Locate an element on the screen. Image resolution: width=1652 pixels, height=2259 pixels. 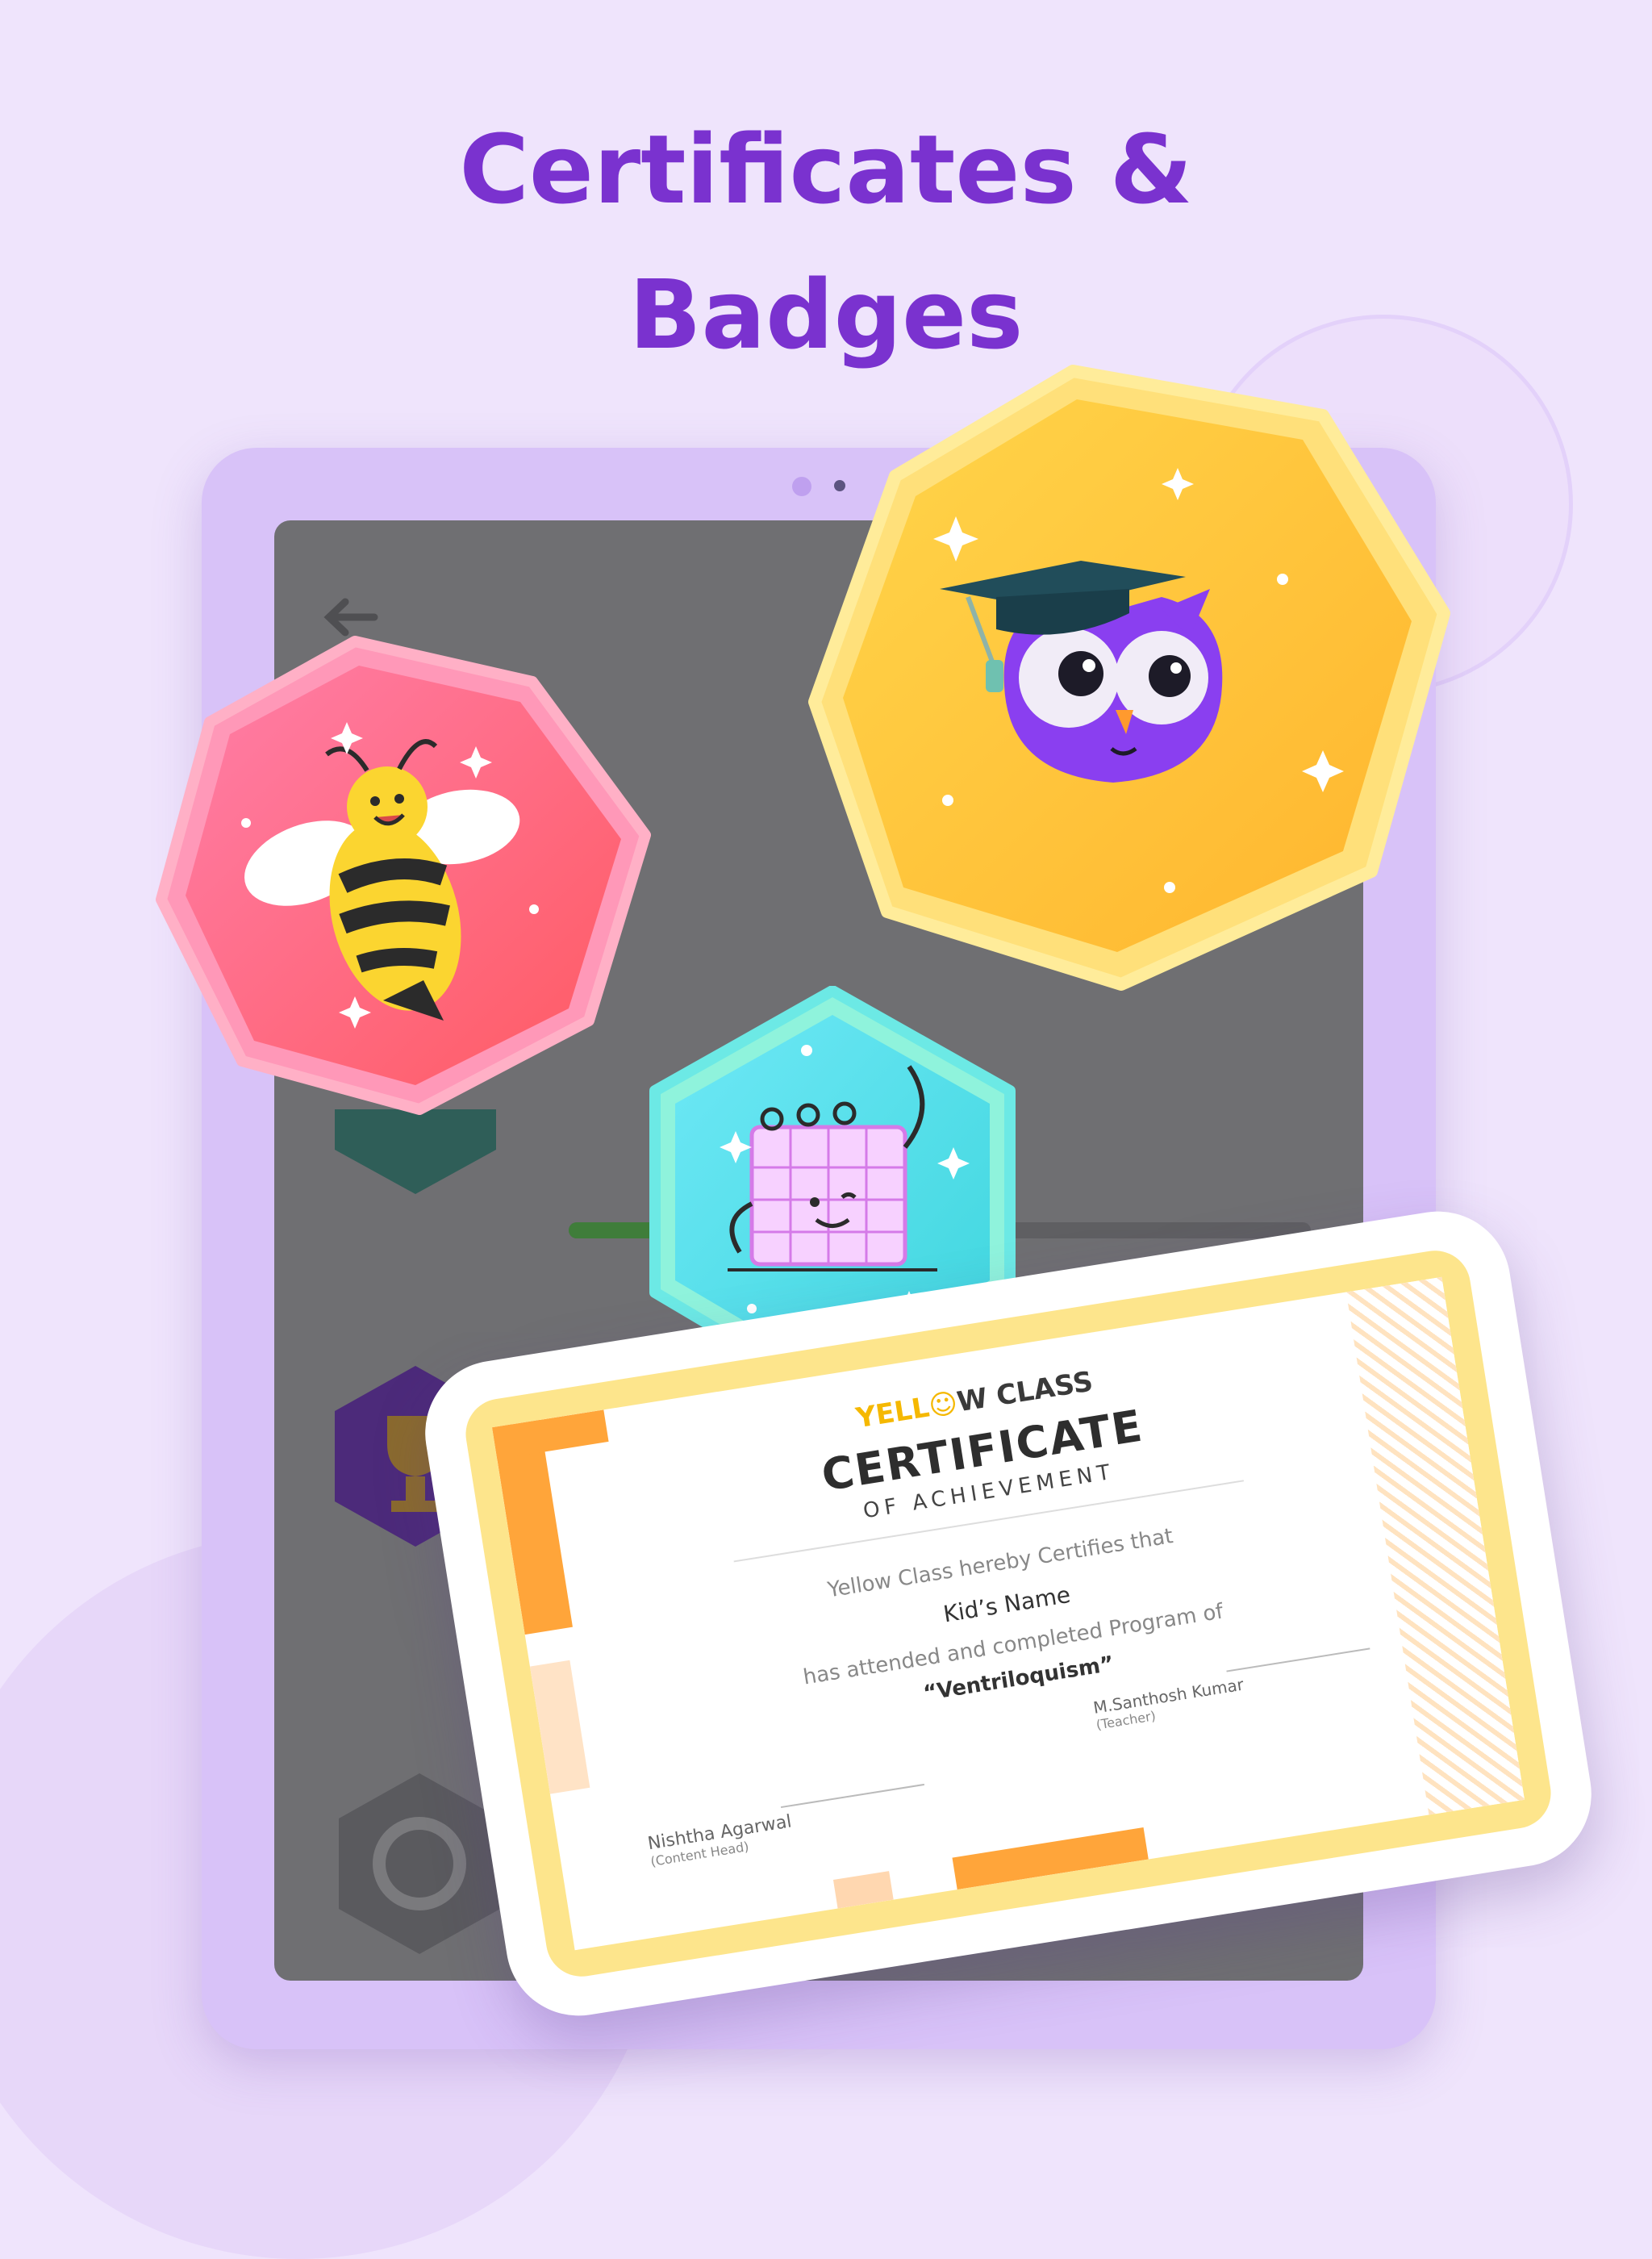
certificate-decor-bottom-small is located at coordinates (863, 1890).